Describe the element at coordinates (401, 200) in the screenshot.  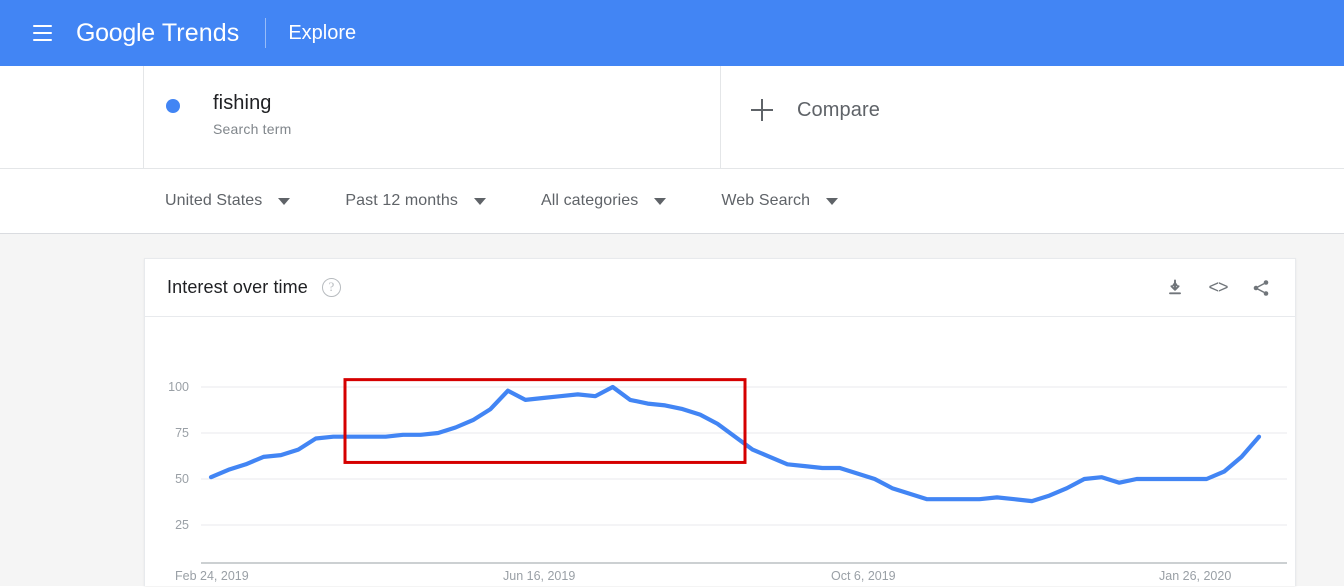
I see `filter-time-range-label: Past 12 months` at that location.